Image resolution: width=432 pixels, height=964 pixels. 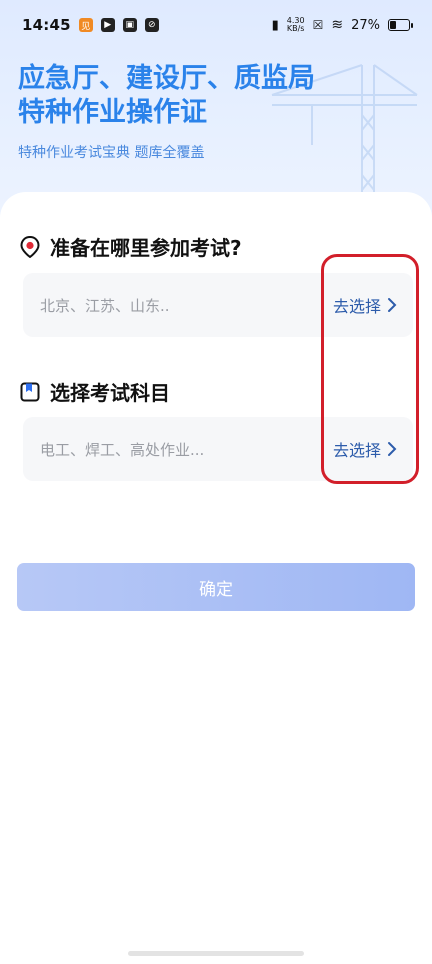 What do you see at coordinates (166, 78) in the screenshot?
I see `hero-title-line-1: 应急厅、建设厅、质监局` at bounding box center [166, 78].